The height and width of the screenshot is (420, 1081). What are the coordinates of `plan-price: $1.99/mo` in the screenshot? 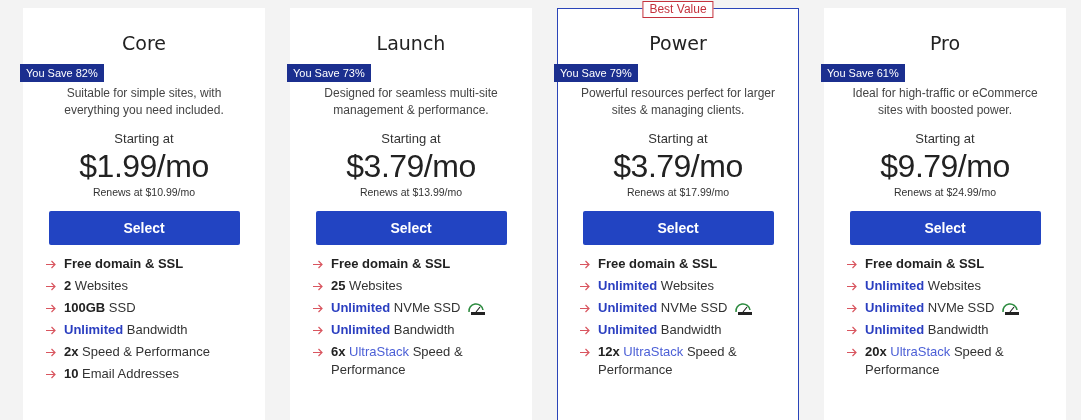 It's located at (144, 166).